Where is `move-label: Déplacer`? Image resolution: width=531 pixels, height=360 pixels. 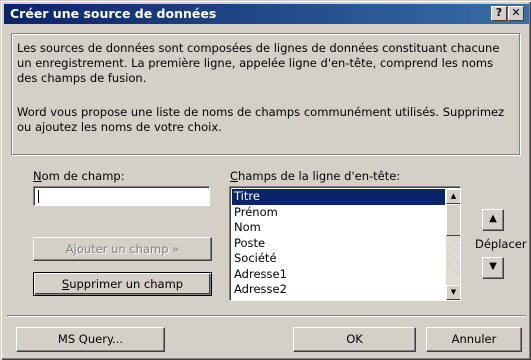 move-label: Déplacer is located at coordinates (501, 244).